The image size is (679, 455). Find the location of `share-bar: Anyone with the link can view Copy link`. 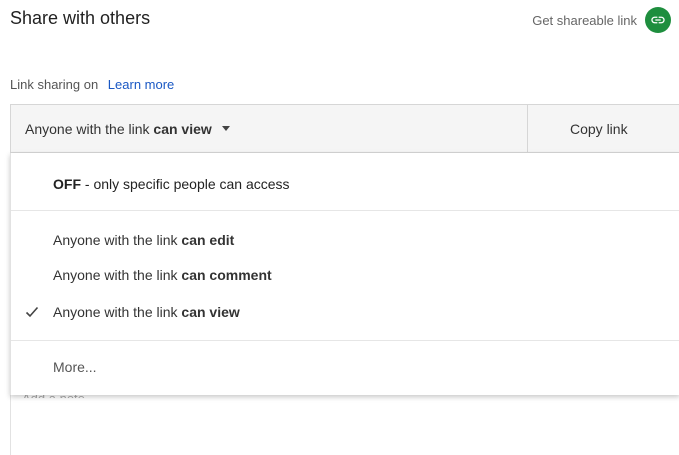

share-bar: Anyone with the link can view Copy link is located at coordinates (344, 128).